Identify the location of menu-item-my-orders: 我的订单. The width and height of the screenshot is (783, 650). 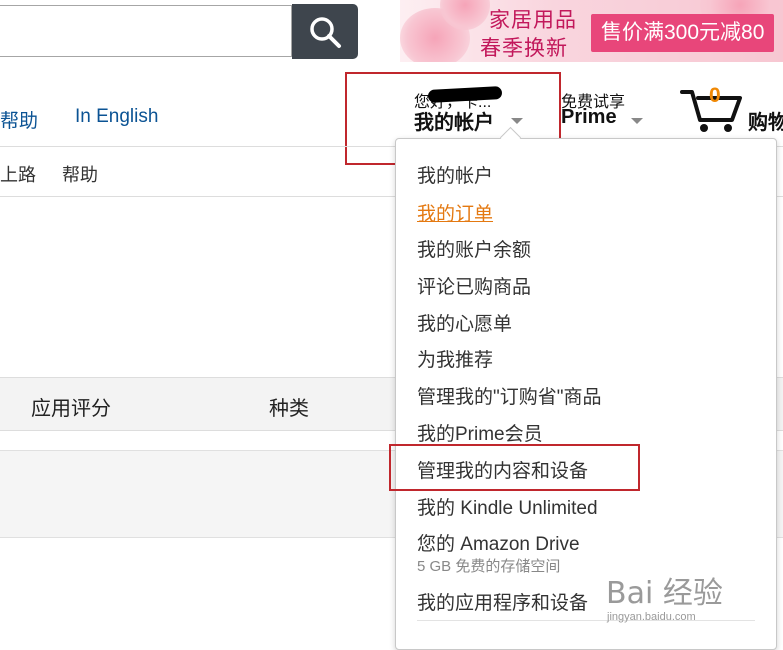
(455, 212).